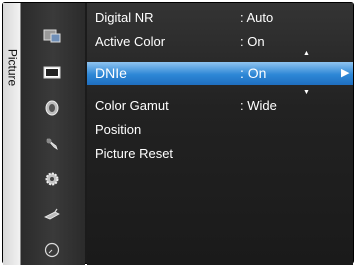 This screenshot has height=269, width=359. Describe the element at coordinates (134, 153) in the screenshot. I see `menu-item-label: Picture Reset` at that location.